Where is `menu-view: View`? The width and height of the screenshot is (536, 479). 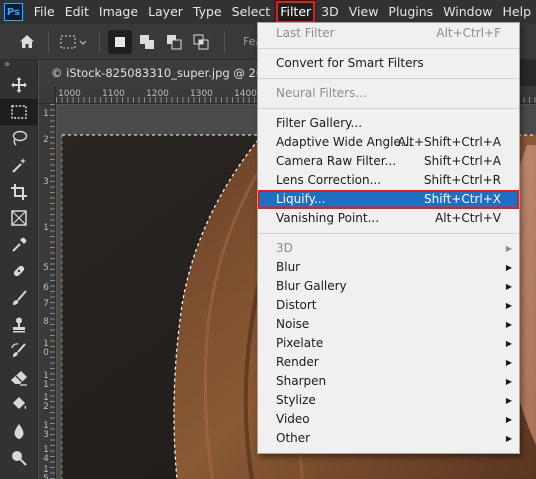 menu-view: View is located at coordinates (364, 12).